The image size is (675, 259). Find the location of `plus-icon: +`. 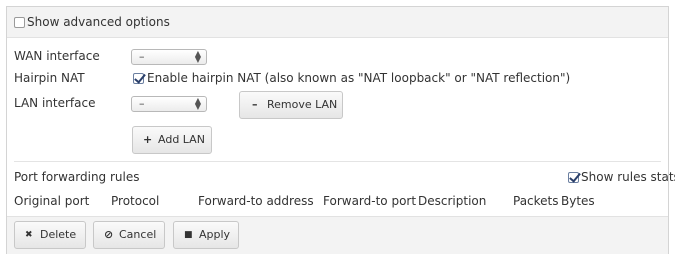

plus-icon: + is located at coordinates (148, 139).